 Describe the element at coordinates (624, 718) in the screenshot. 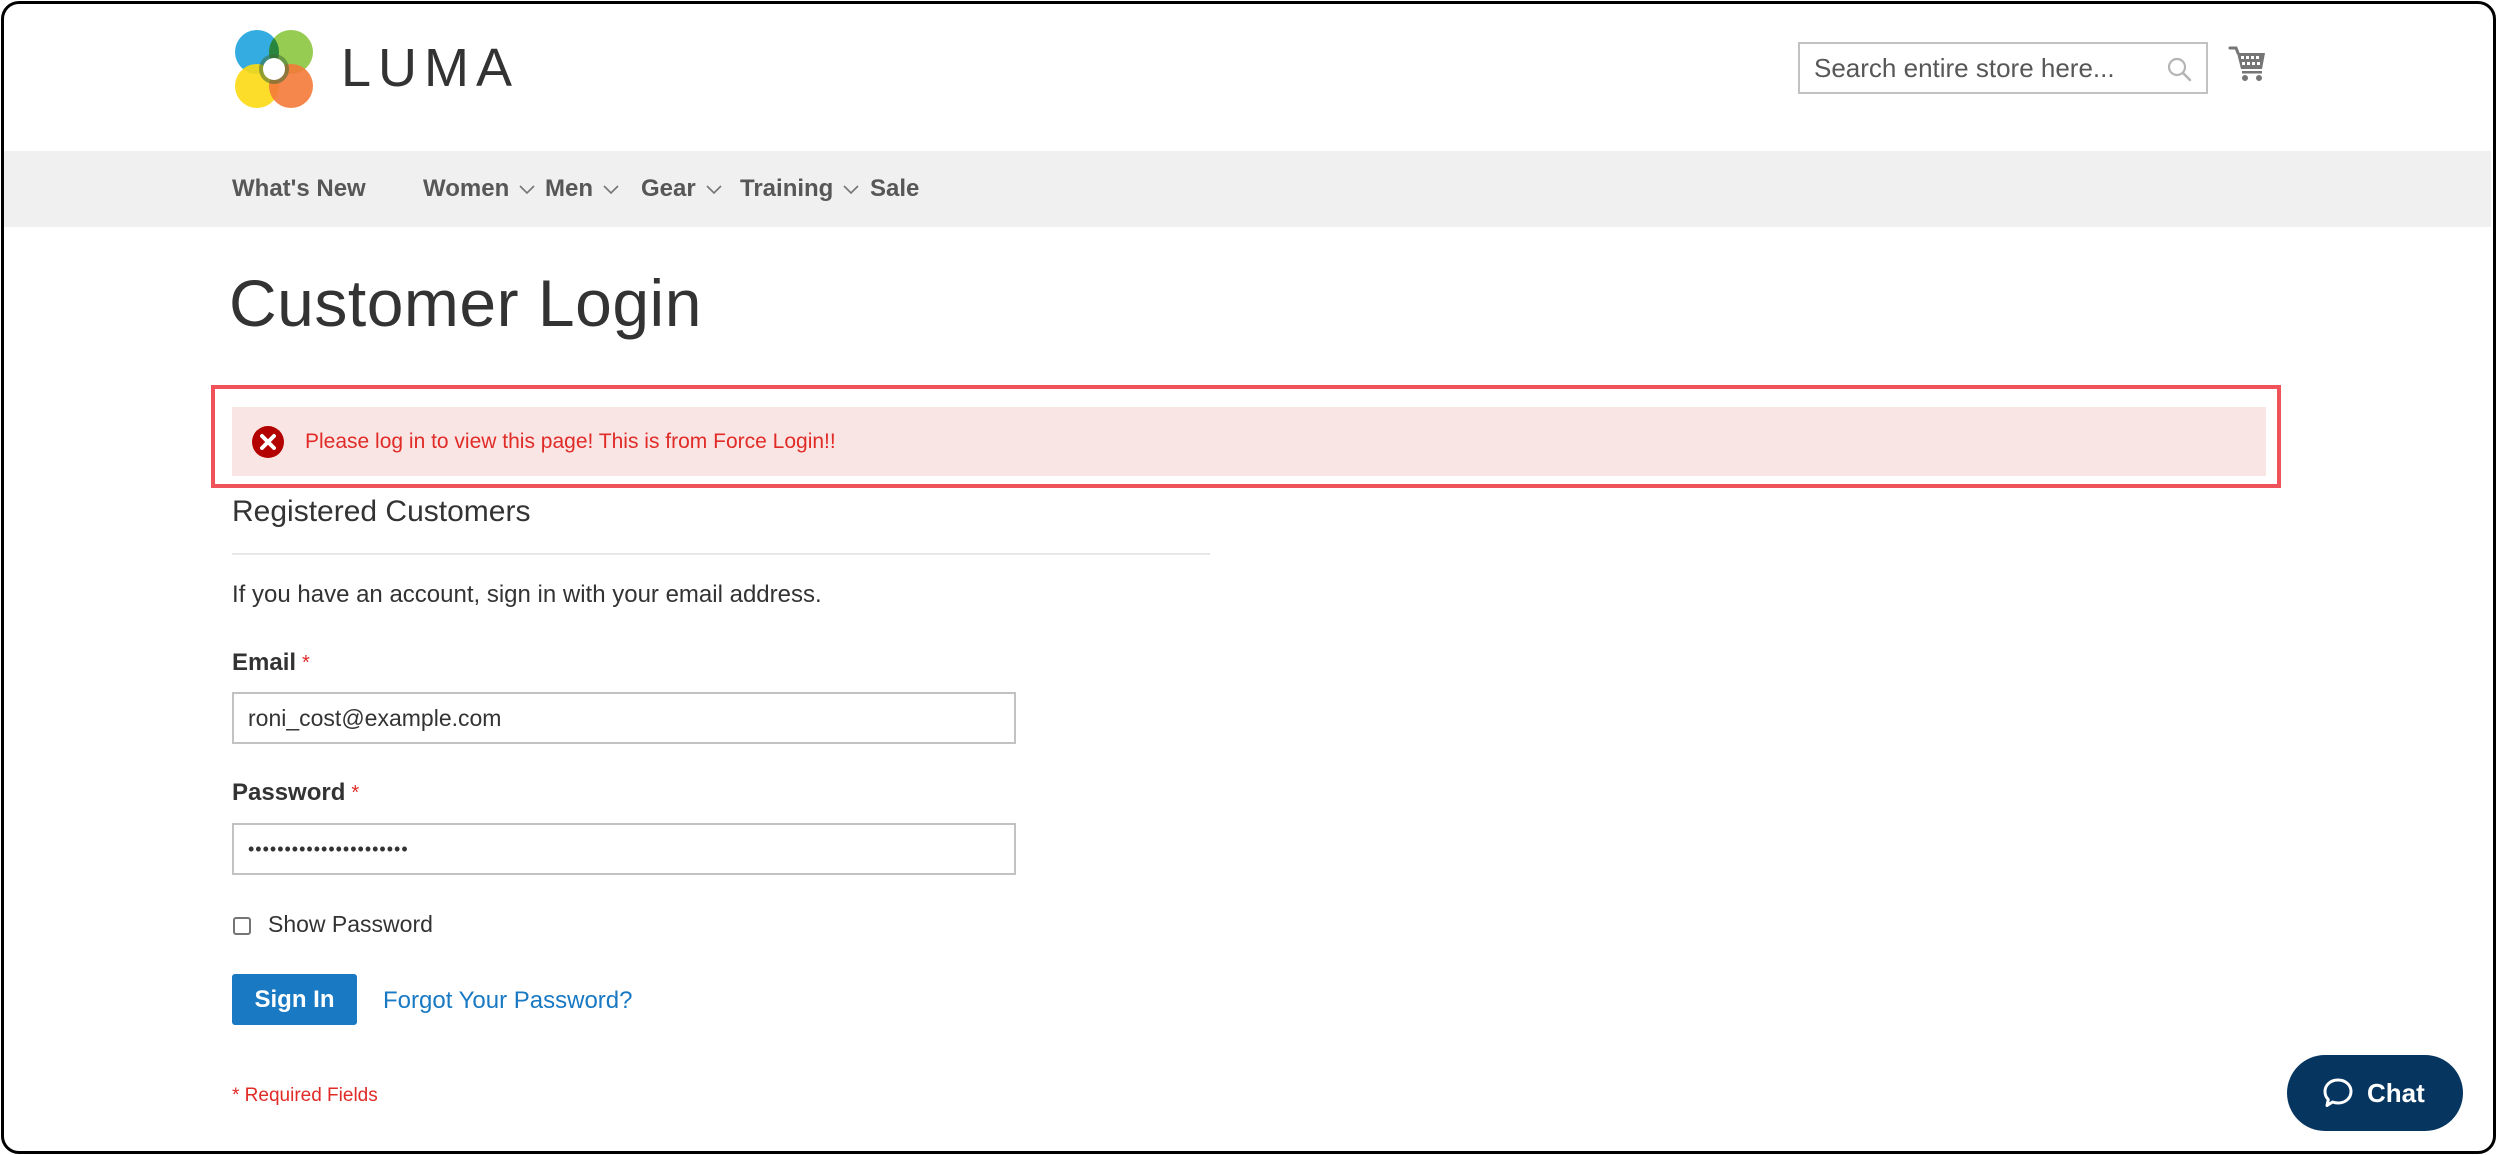

I see `email-field` at that location.